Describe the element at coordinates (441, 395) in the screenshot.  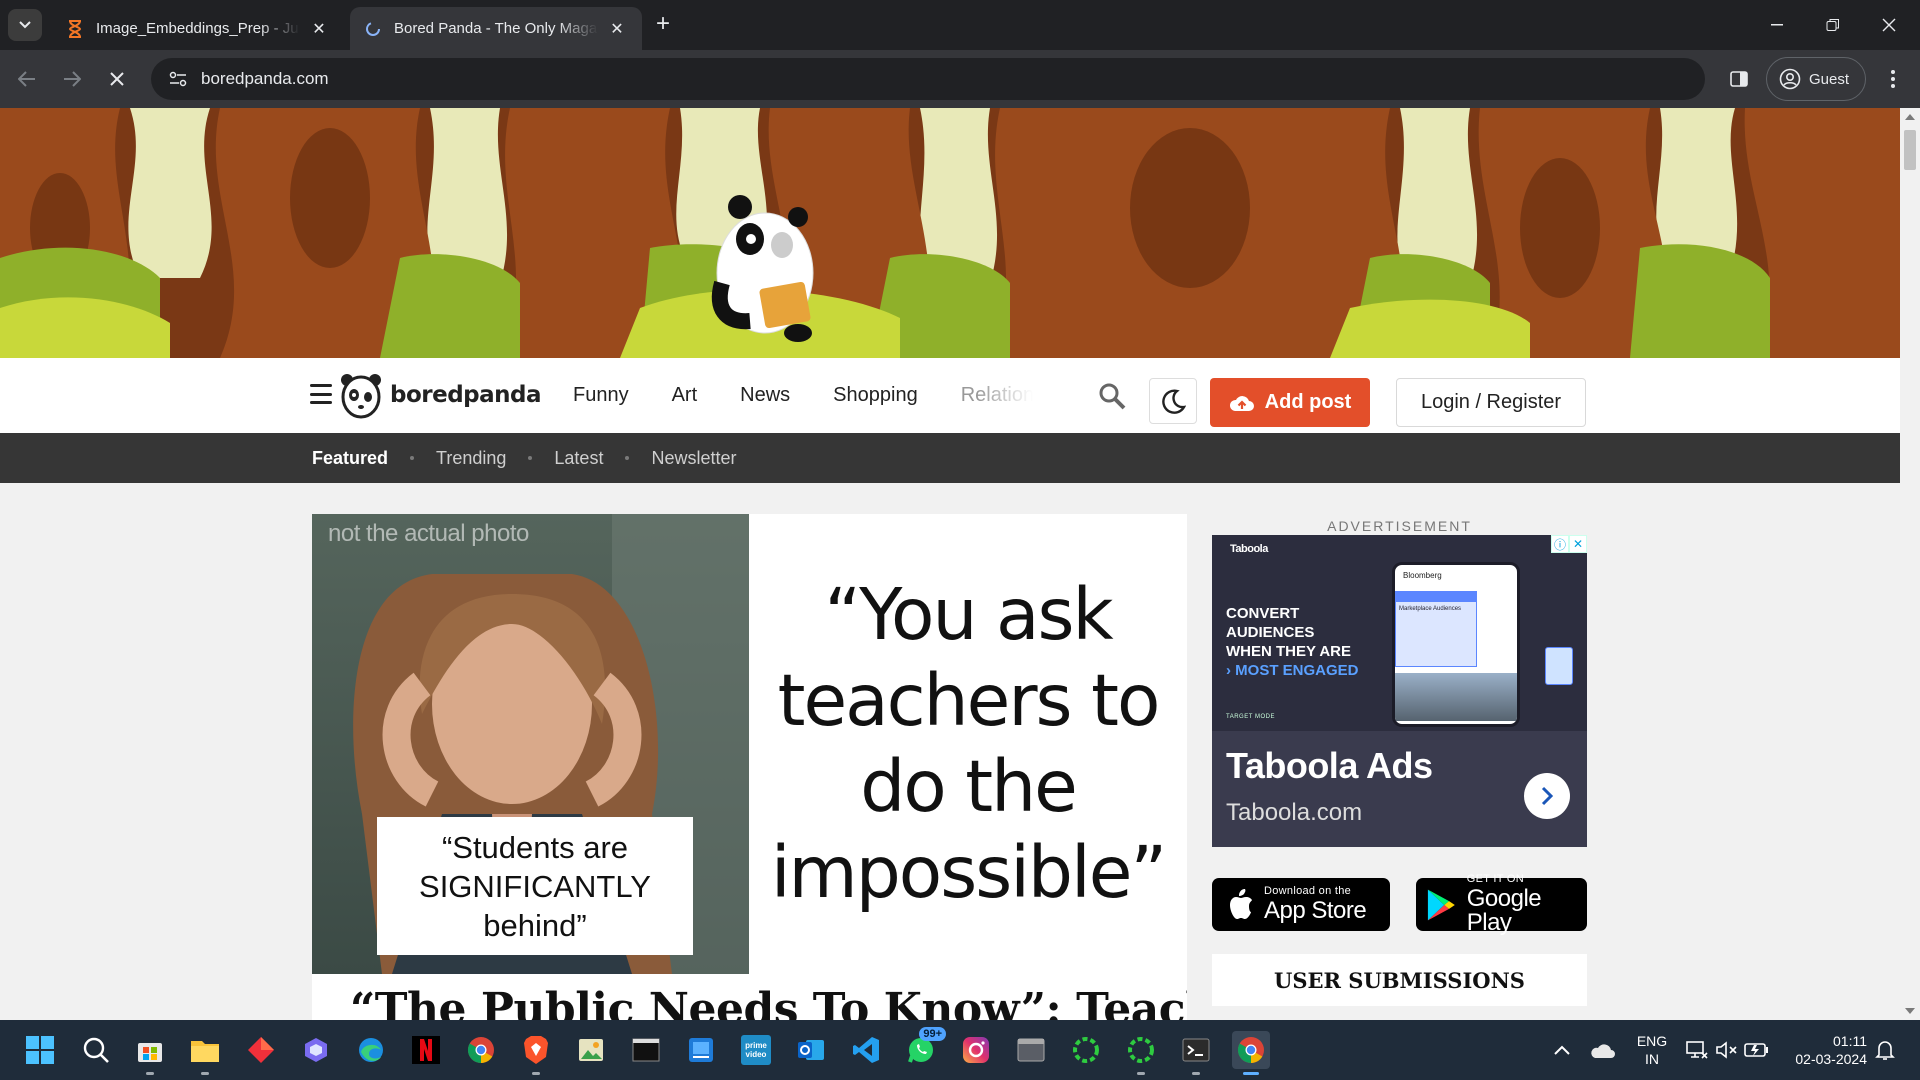
I see `site-logo: boredpanda` at that location.